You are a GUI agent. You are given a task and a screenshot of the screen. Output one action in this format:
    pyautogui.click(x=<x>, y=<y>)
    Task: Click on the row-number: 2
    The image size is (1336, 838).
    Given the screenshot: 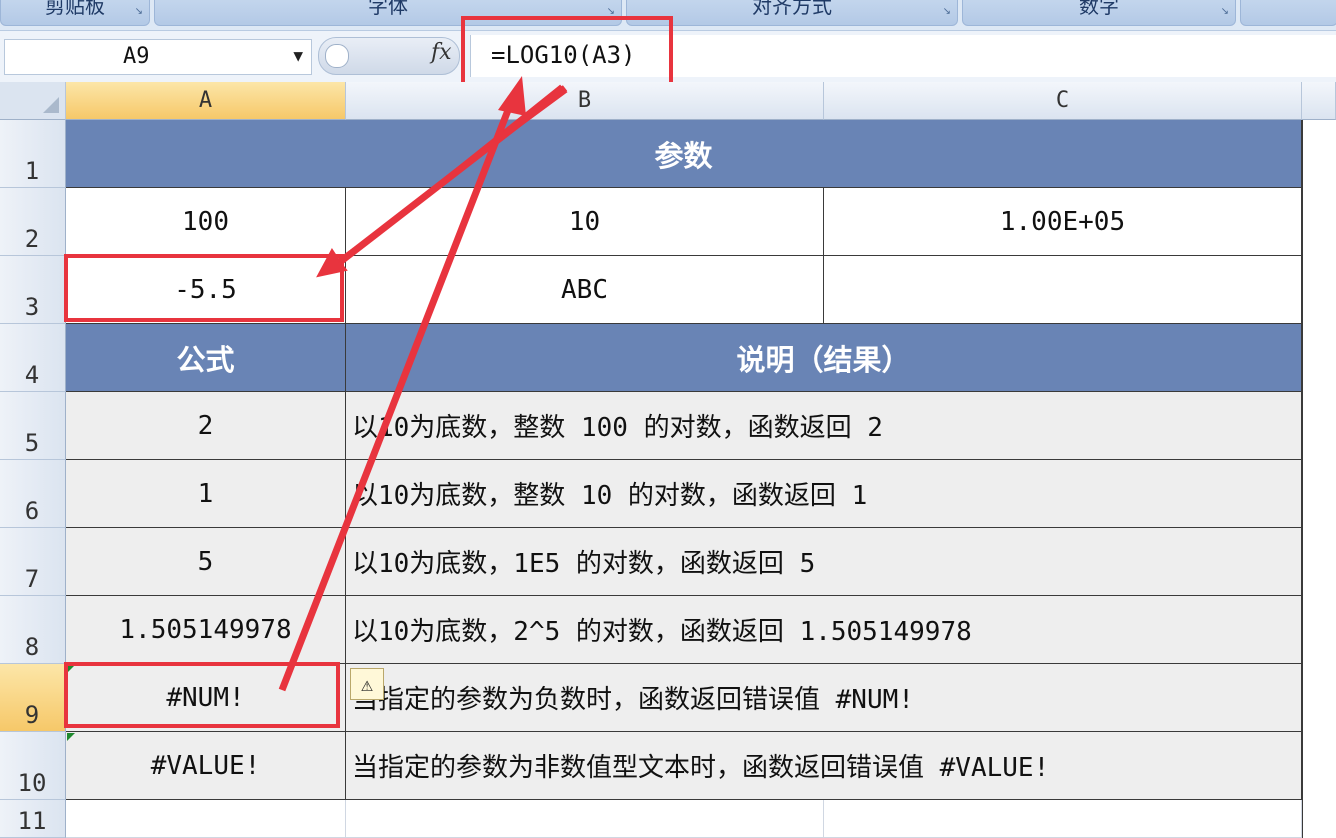 What is the action you would take?
    pyautogui.click(x=32, y=239)
    